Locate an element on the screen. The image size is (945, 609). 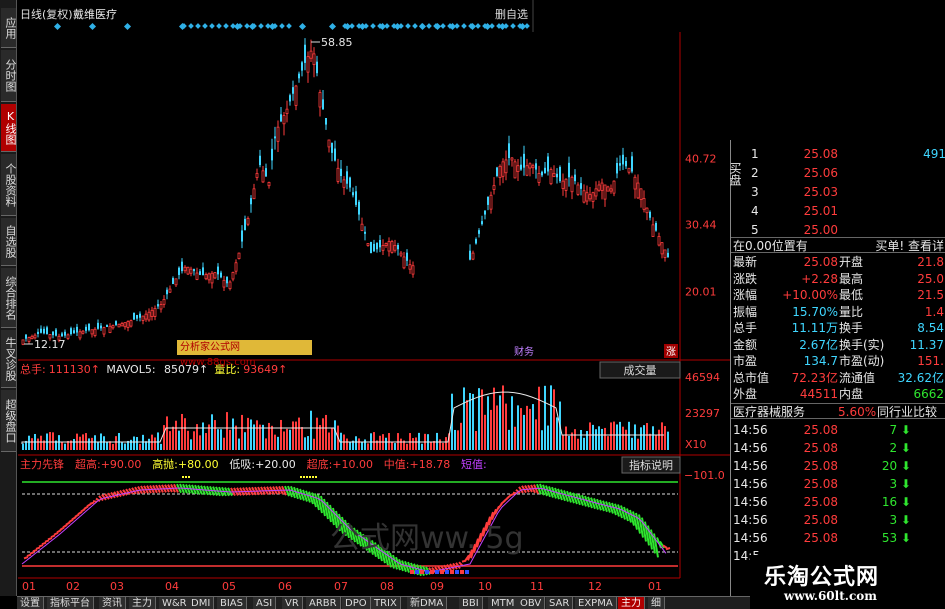
low-price-label: 12.17 is located at coordinates (50, 344).